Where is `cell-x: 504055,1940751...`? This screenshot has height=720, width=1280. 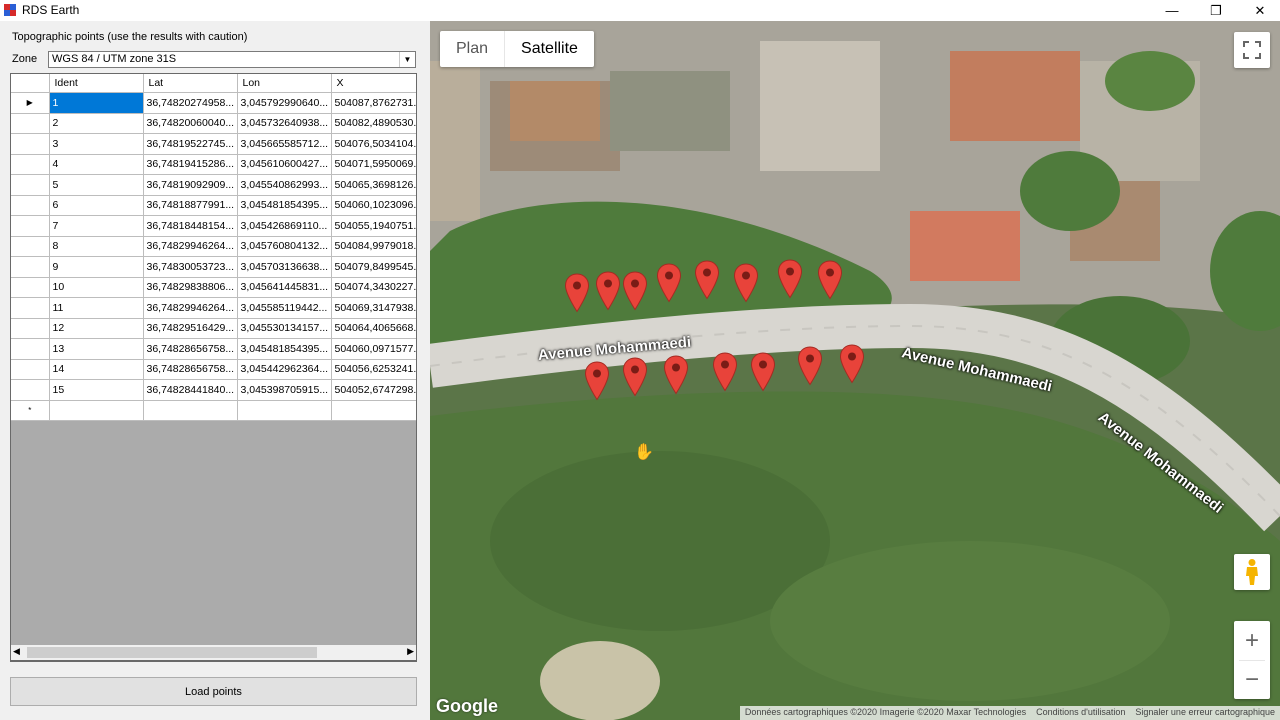 cell-x: 504055,1940751... is located at coordinates (373, 226).